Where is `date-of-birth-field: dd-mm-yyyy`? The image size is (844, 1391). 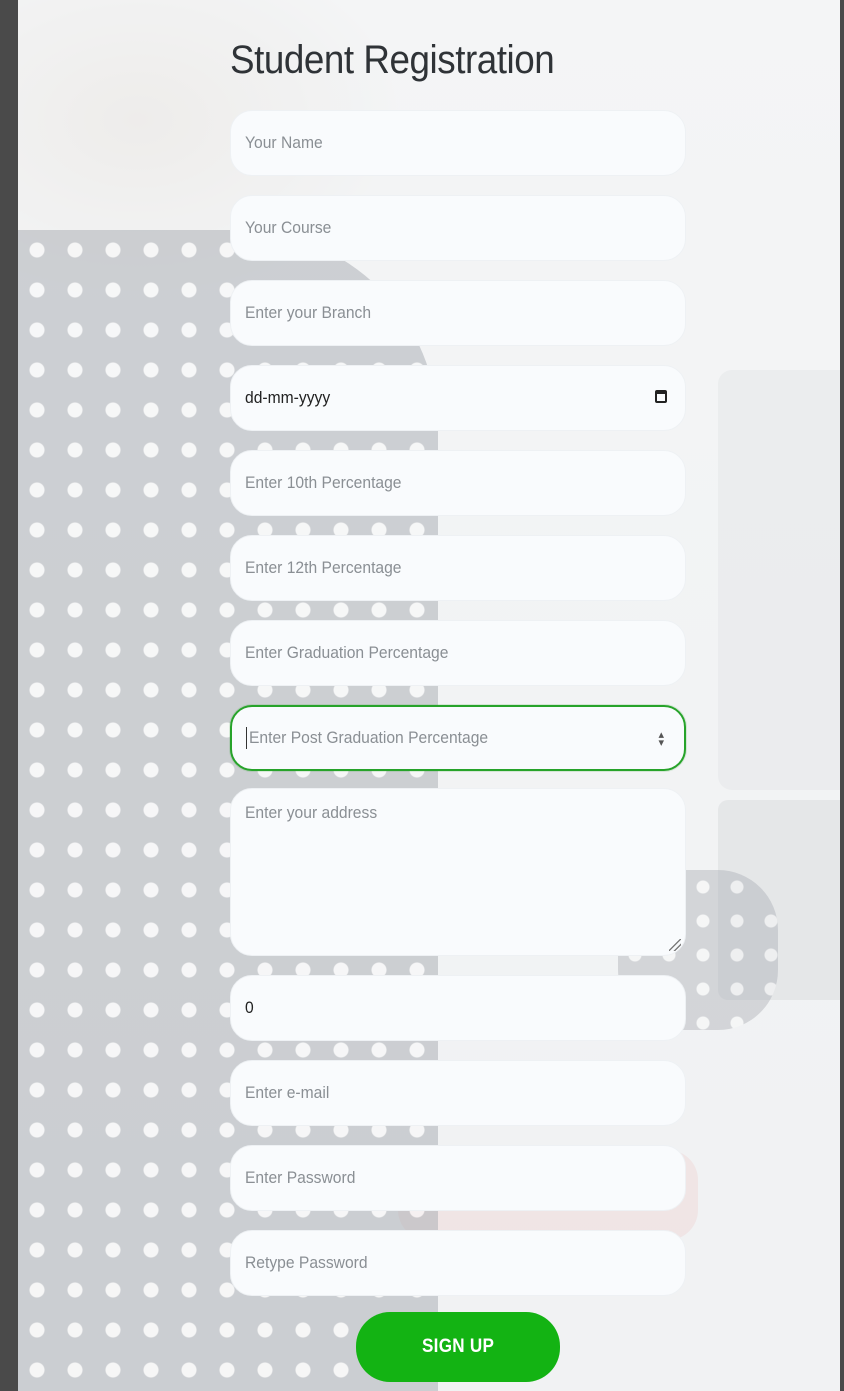
date-of-birth-field: dd-mm-yyyy is located at coordinates (458, 398).